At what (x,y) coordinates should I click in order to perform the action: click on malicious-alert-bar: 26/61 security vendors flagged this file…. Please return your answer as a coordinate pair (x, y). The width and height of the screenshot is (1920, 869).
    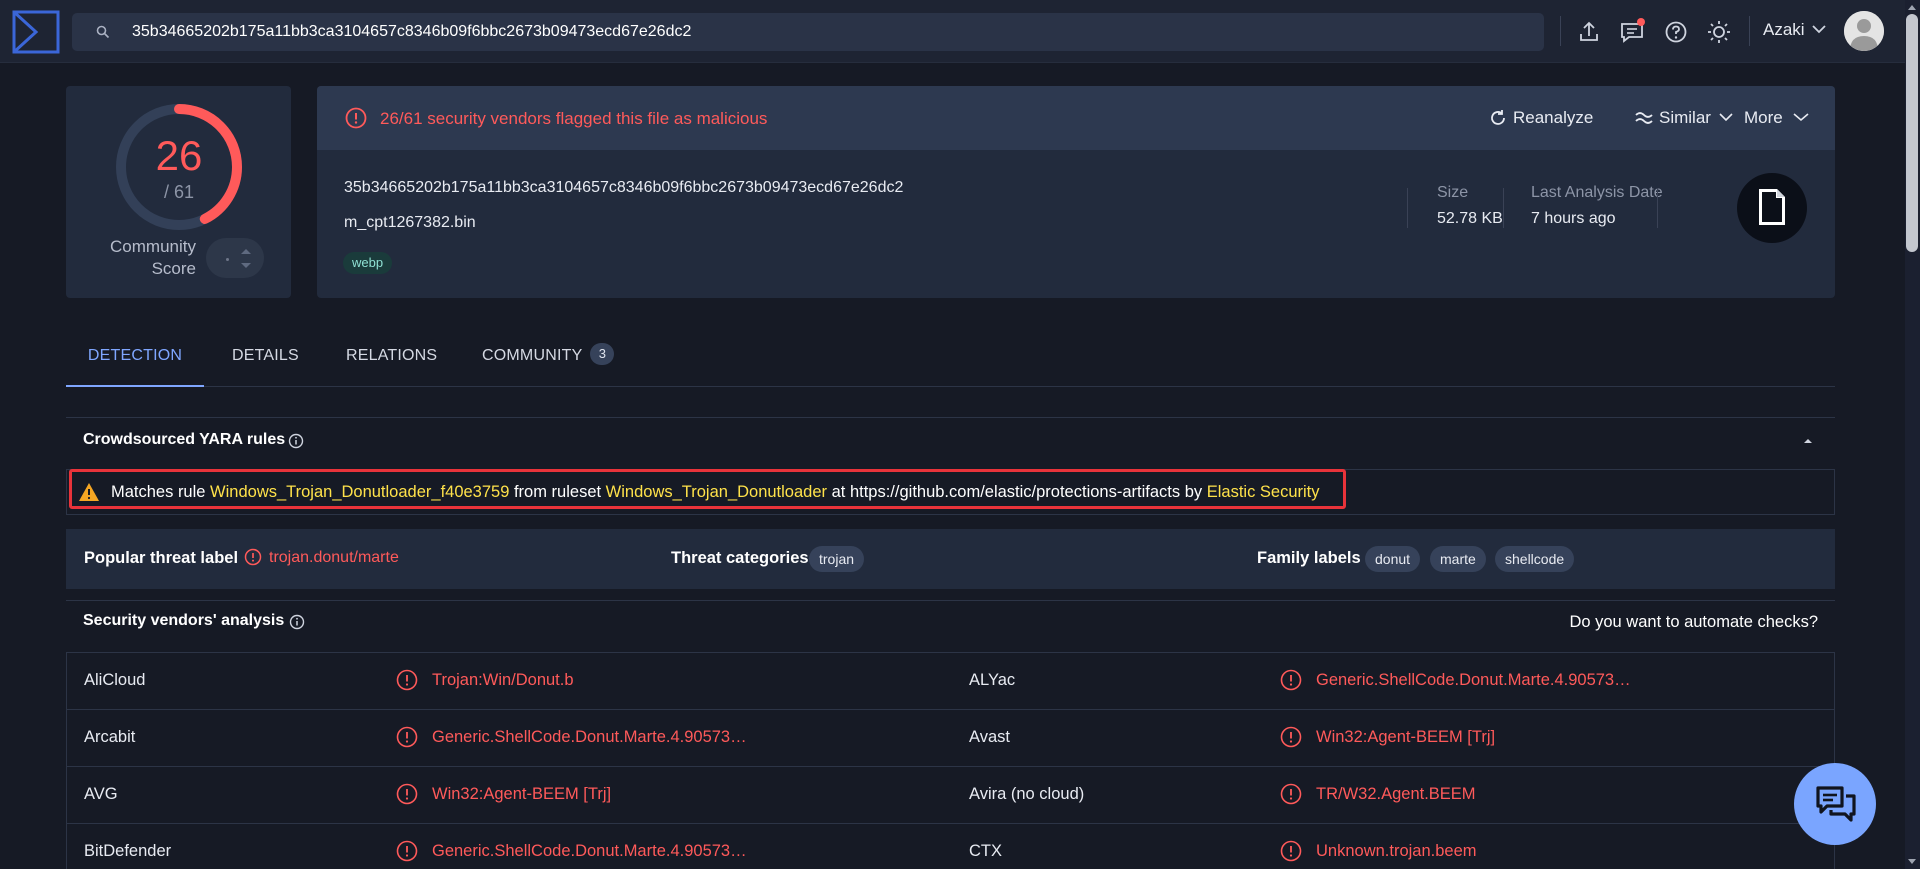
    Looking at the image, I should click on (1076, 118).